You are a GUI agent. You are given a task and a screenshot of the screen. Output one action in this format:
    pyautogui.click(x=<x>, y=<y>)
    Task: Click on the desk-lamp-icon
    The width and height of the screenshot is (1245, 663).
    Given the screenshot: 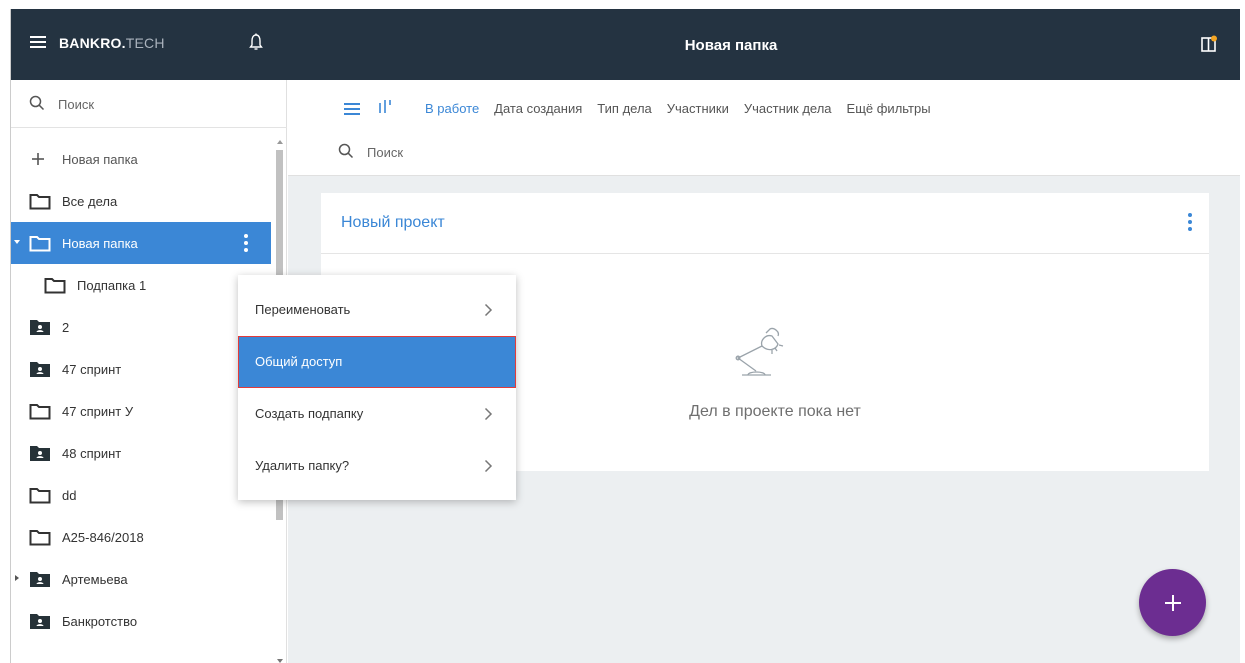 What is the action you would take?
    pyautogui.click(x=759, y=351)
    